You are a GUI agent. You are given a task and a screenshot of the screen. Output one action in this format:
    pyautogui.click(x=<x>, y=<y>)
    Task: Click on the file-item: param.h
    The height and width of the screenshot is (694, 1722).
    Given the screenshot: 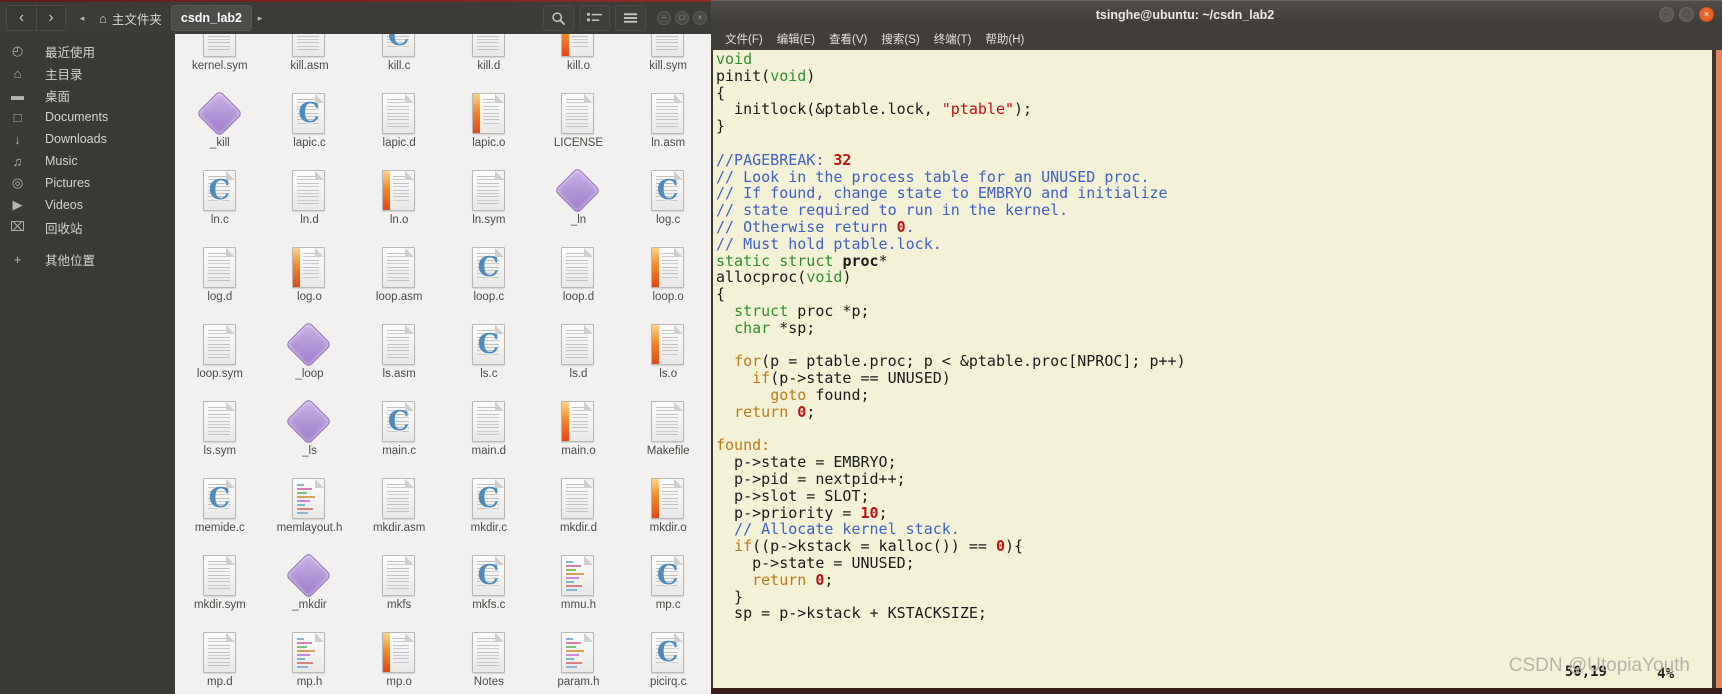 What is the action you would take?
    pyautogui.click(x=579, y=661)
    